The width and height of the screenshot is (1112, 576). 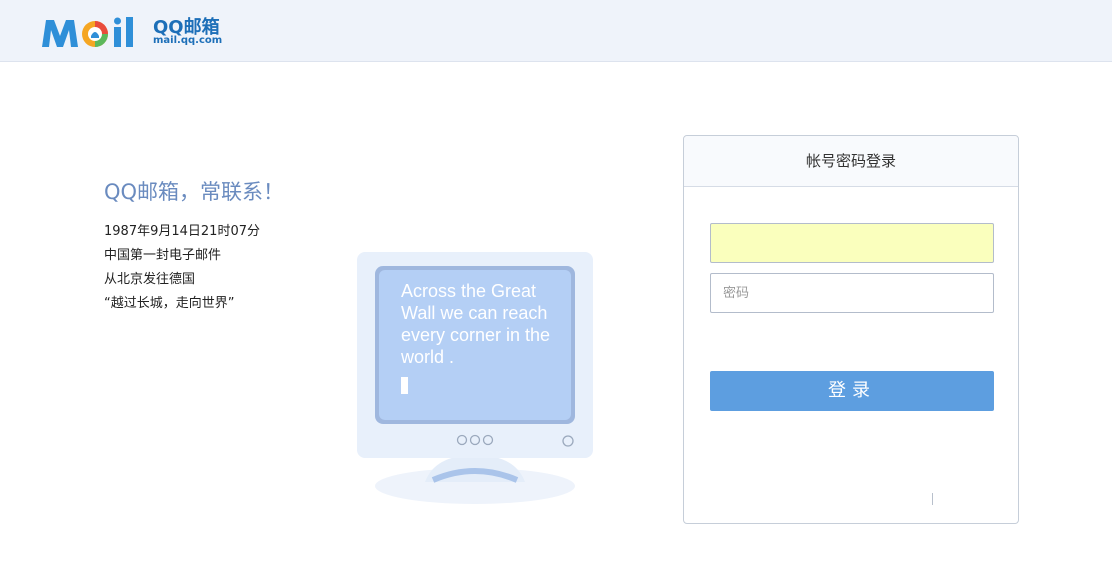 I want to click on divider, so click(x=932, y=499).